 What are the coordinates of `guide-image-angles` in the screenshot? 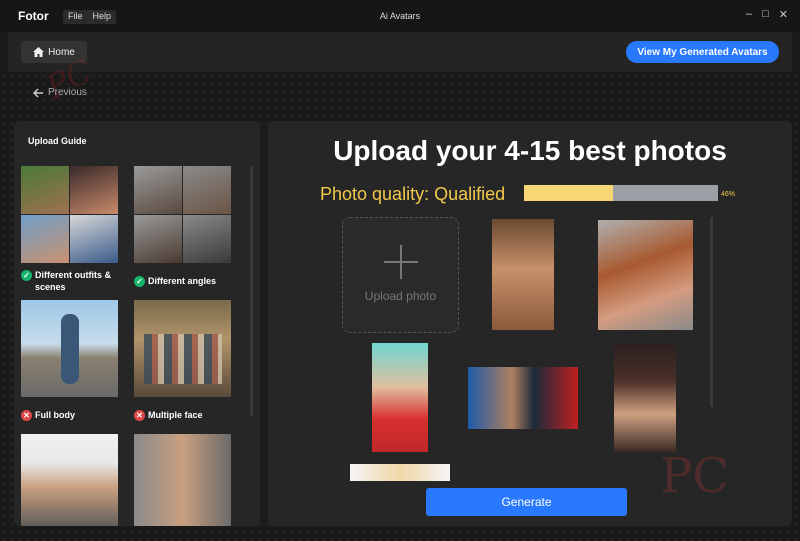 It's located at (182, 214).